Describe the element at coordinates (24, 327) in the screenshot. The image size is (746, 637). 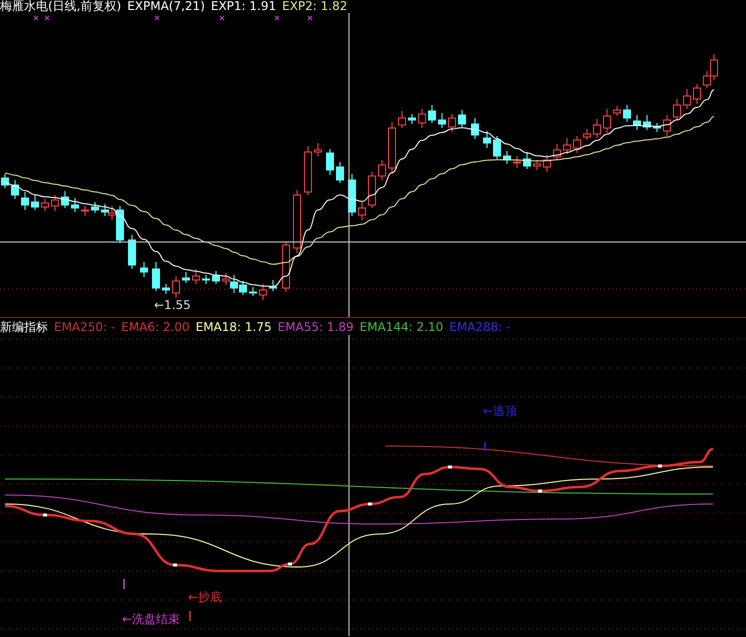
I see `indicator-title: 新编指标` at that location.